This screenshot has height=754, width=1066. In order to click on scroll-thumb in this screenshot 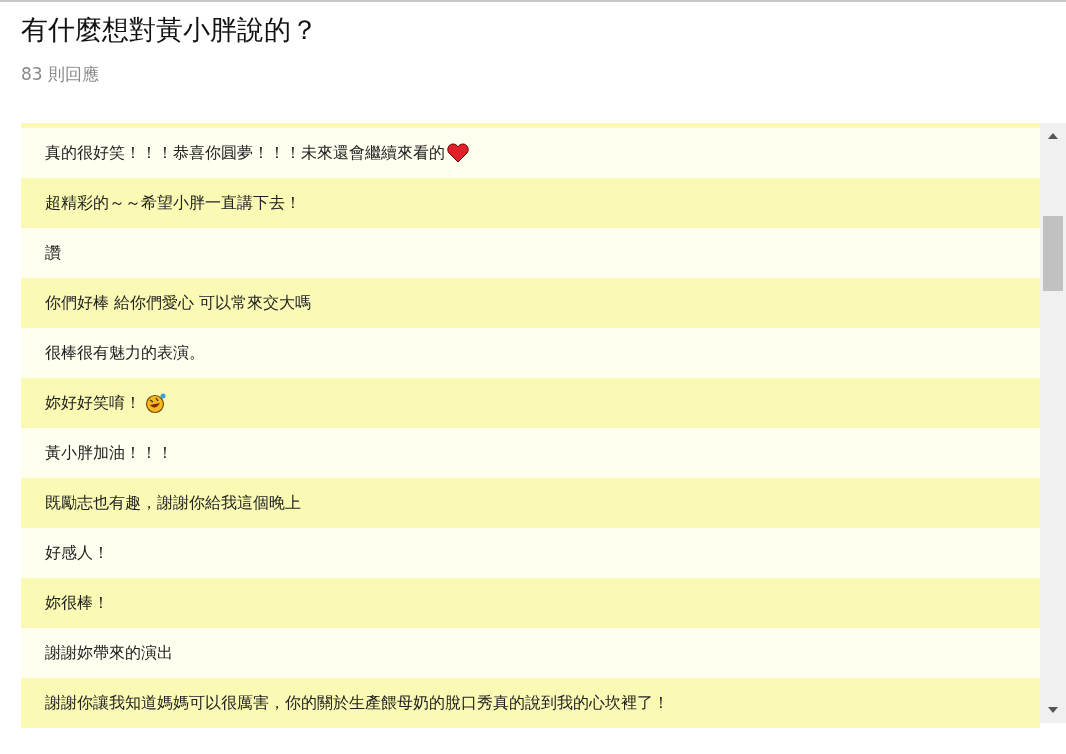, I will do `click(1053, 253)`.